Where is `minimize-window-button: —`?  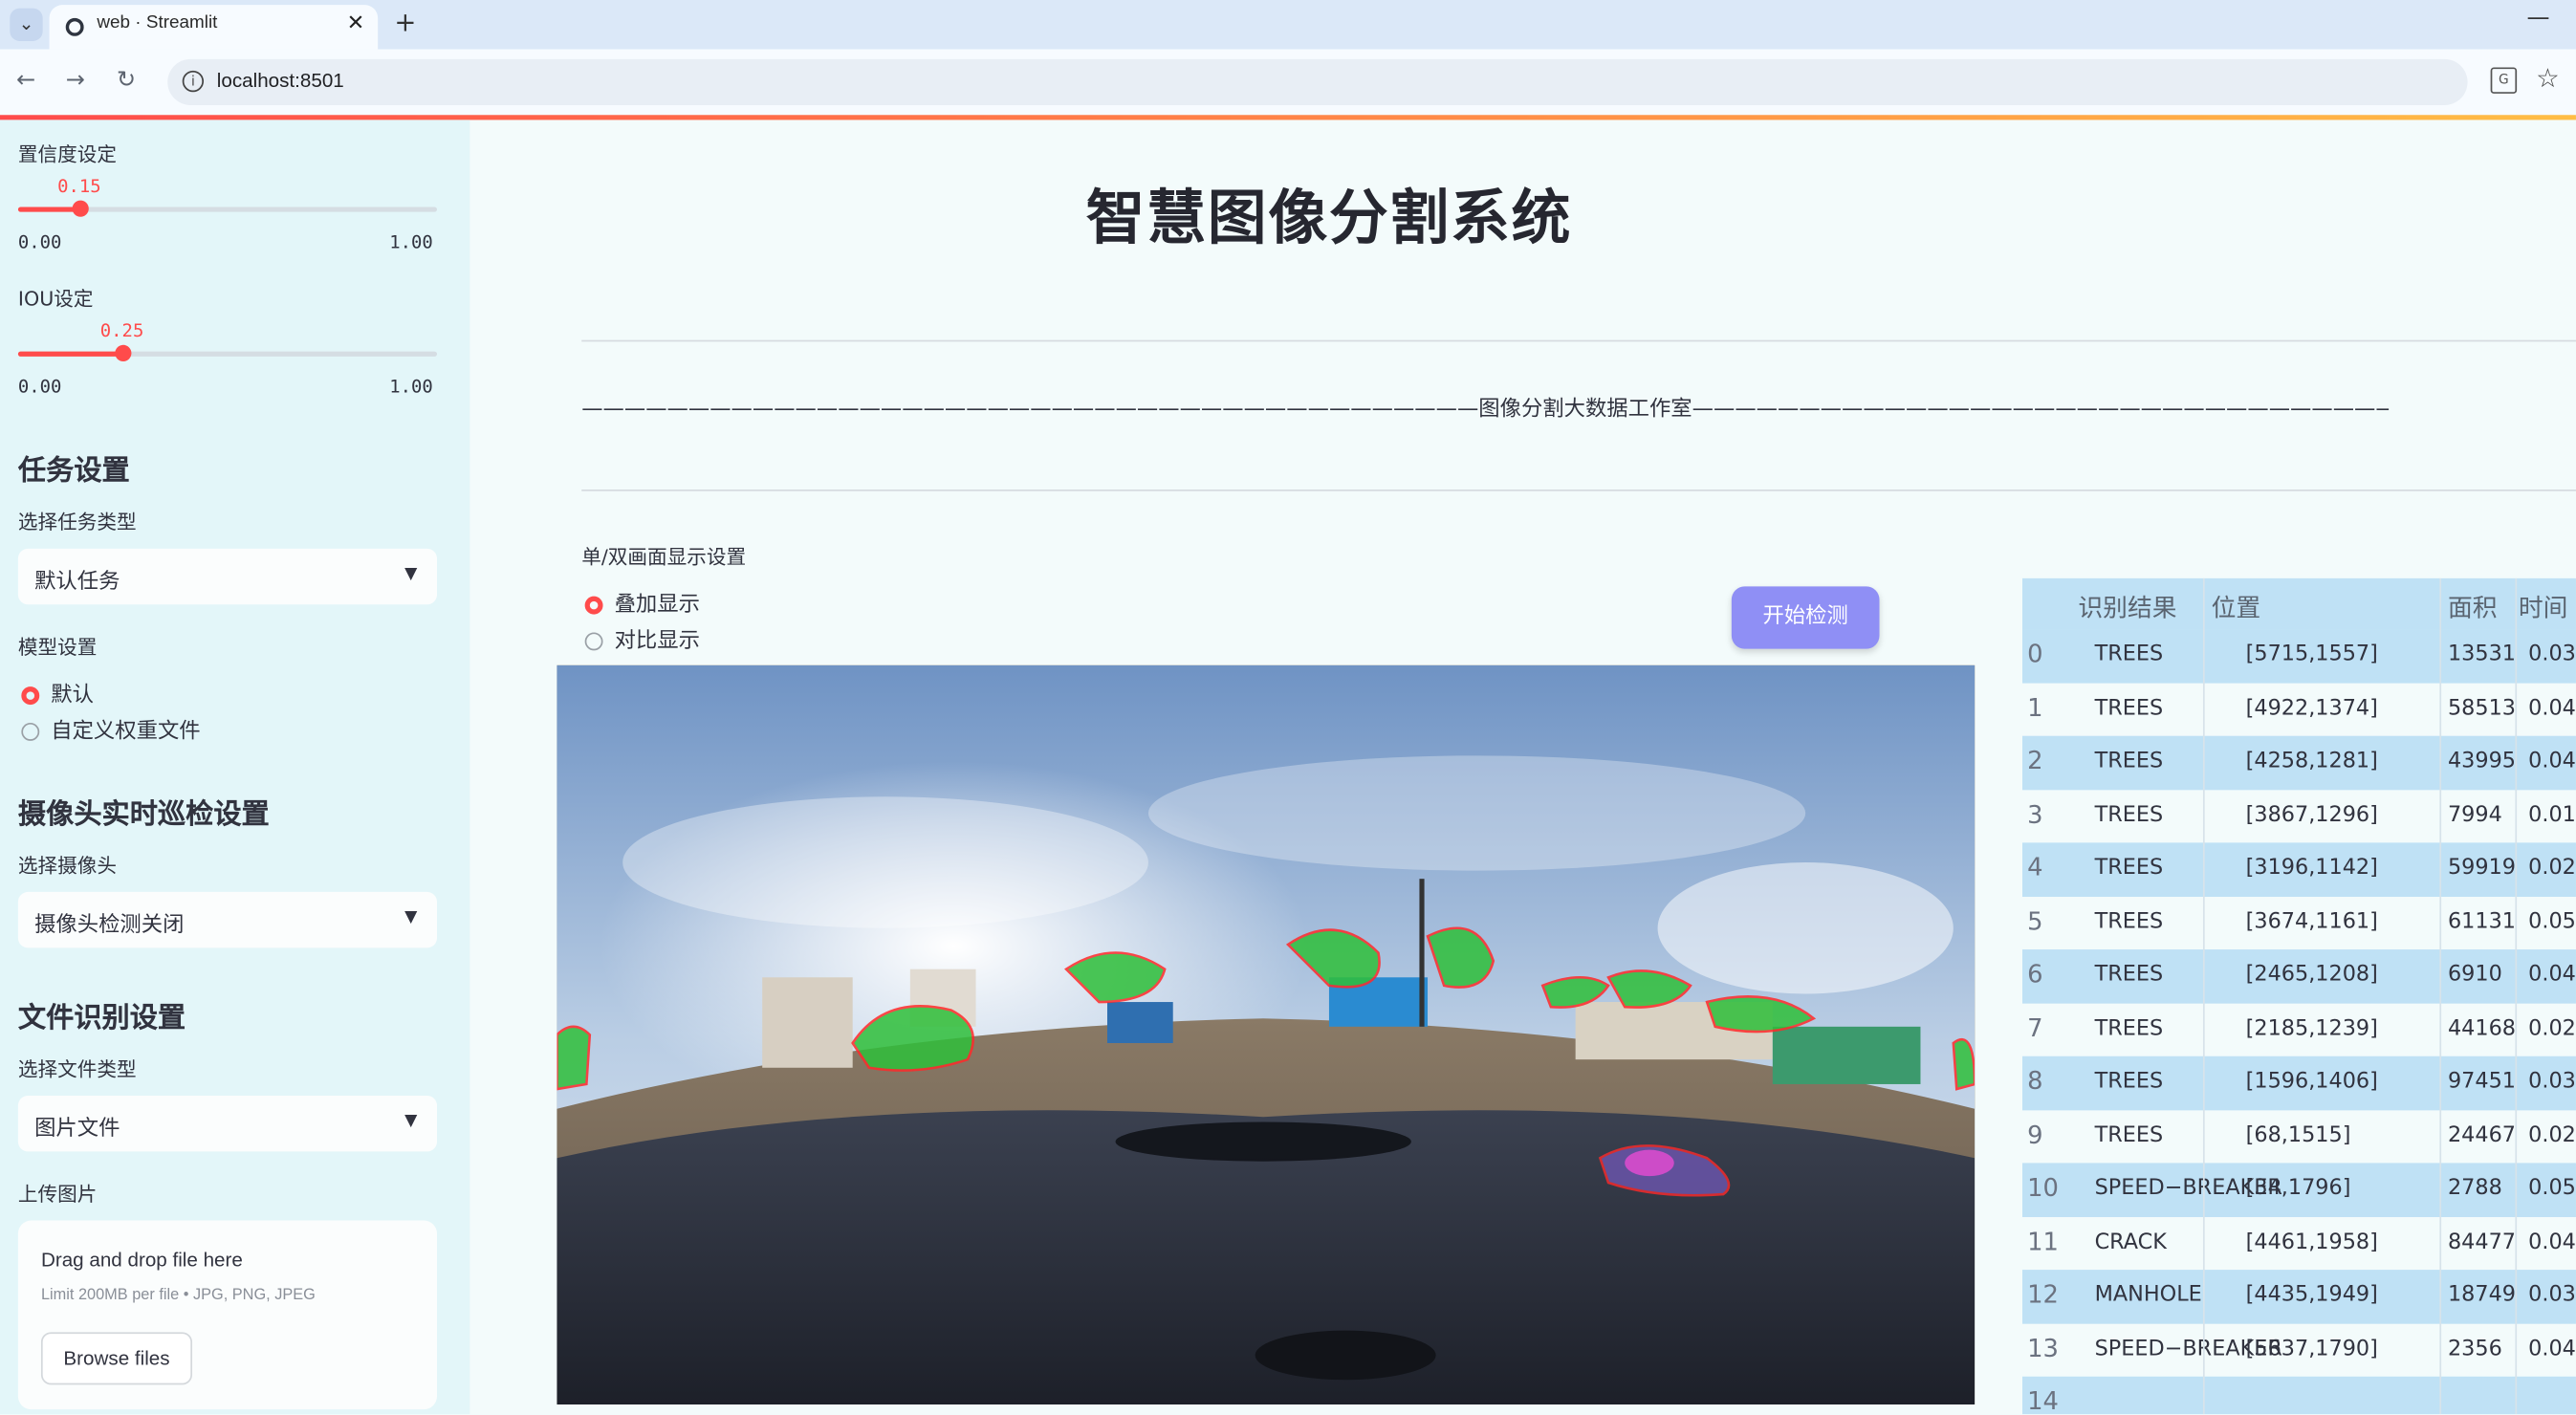 minimize-window-button: — is located at coordinates (2537, 18).